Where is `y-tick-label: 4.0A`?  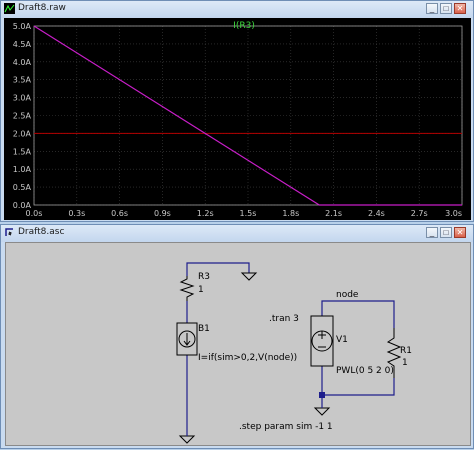 y-tick-label: 4.0A is located at coordinates (22, 62).